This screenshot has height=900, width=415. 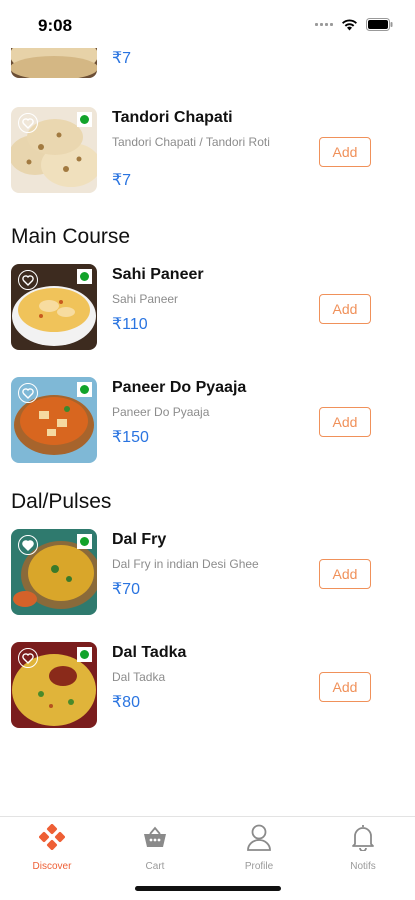 I want to click on section-title: Dal/Pulses, so click(x=61, y=501).